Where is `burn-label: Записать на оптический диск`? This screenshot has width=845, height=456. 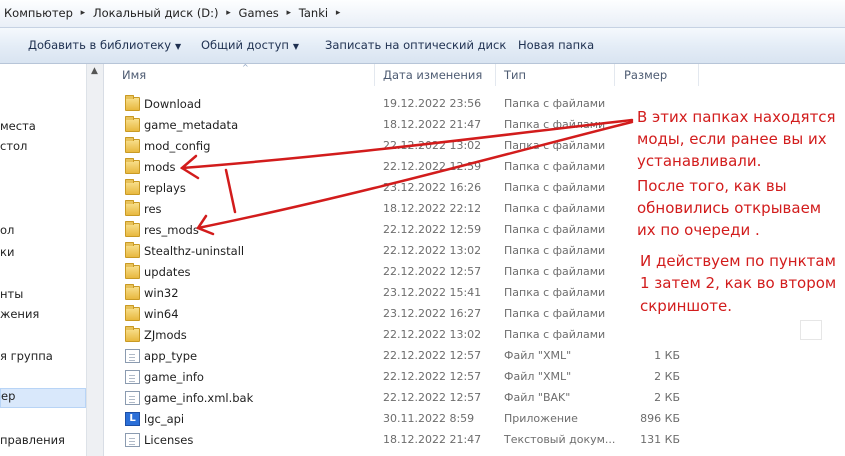 burn-label: Записать на оптический диск is located at coordinates (416, 45).